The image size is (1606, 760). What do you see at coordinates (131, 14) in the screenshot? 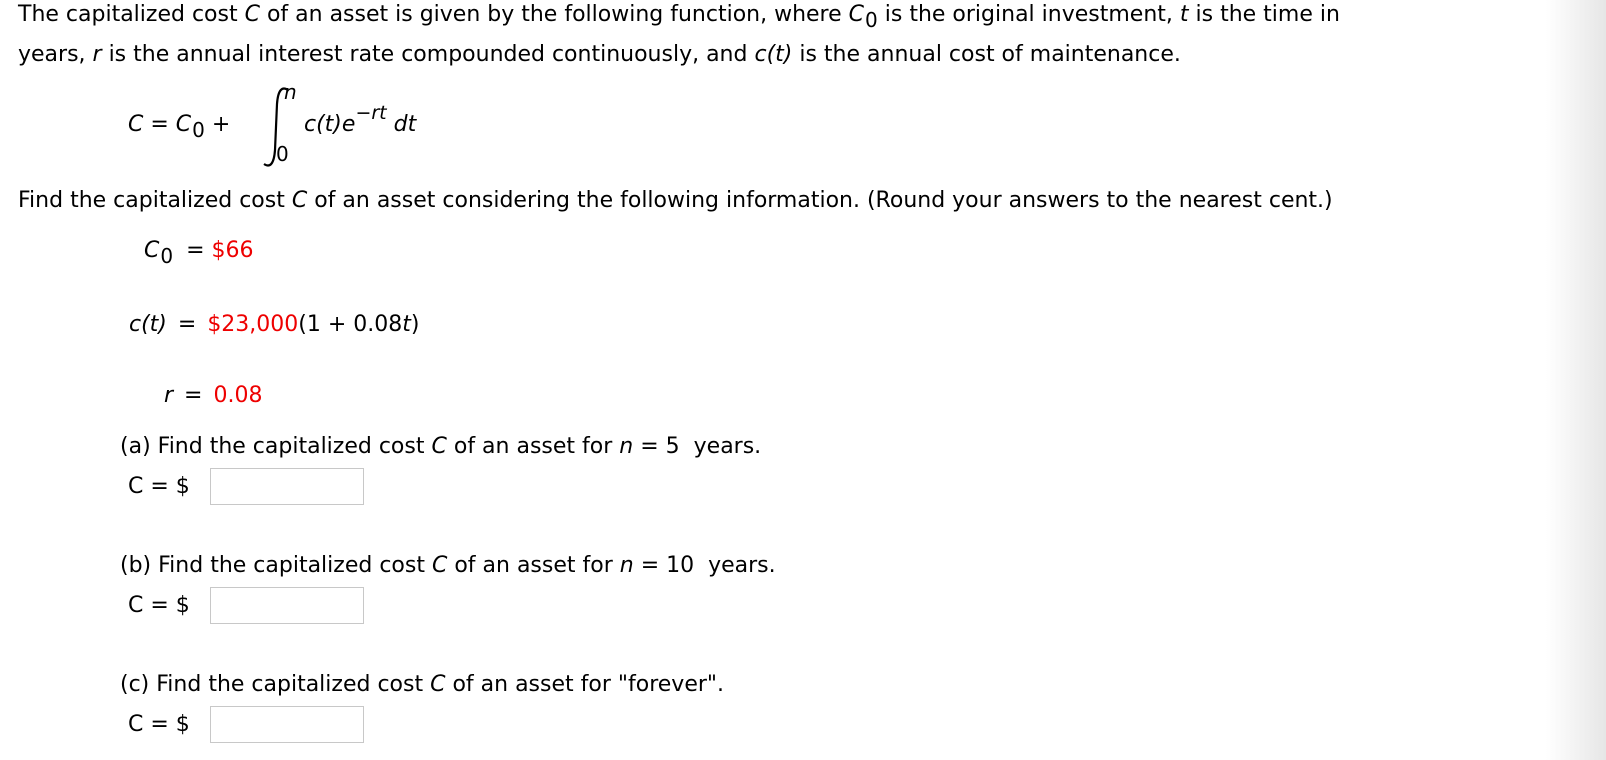
I see `intro-text: The capitalized cost` at bounding box center [131, 14].